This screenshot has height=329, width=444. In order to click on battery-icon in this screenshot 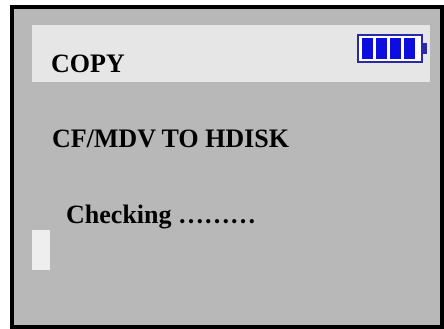, I will do `click(390, 48)`.